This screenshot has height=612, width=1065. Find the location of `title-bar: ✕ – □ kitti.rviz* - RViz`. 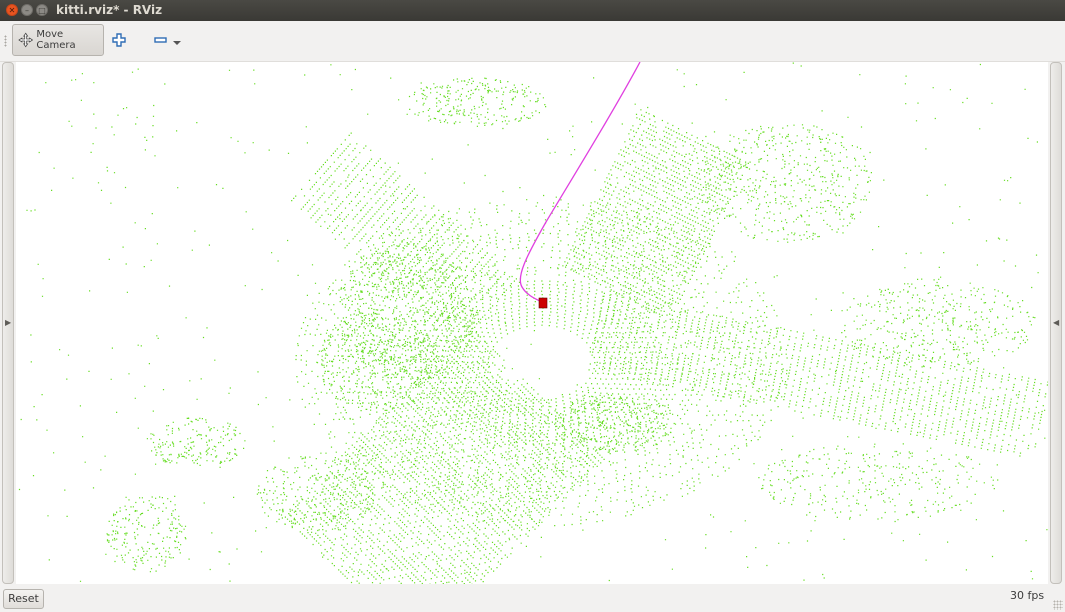

title-bar: ✕ – □ kitti.rviz* - RViz is located at coordinates (532, 10).